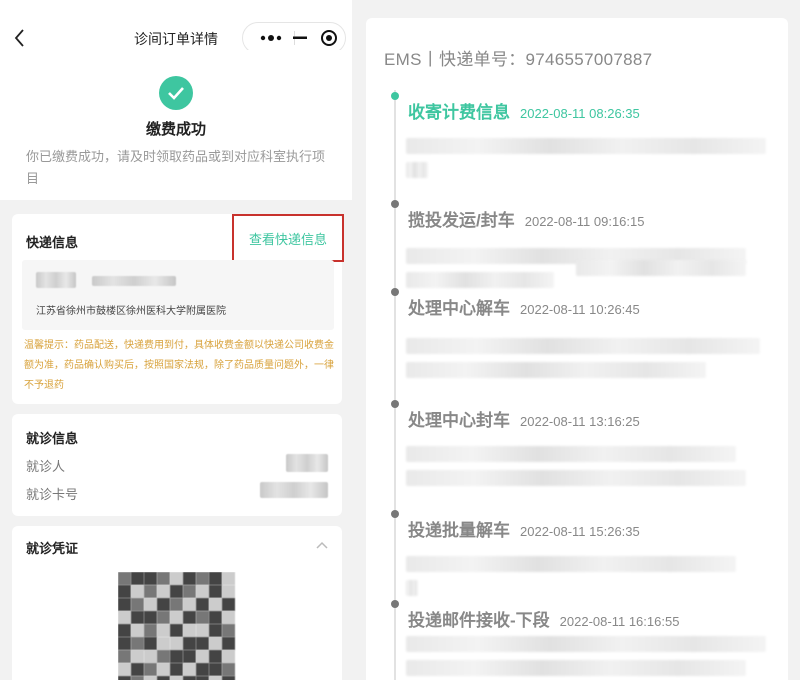  I want to click on qr-code-redacted, so click(177, 626).